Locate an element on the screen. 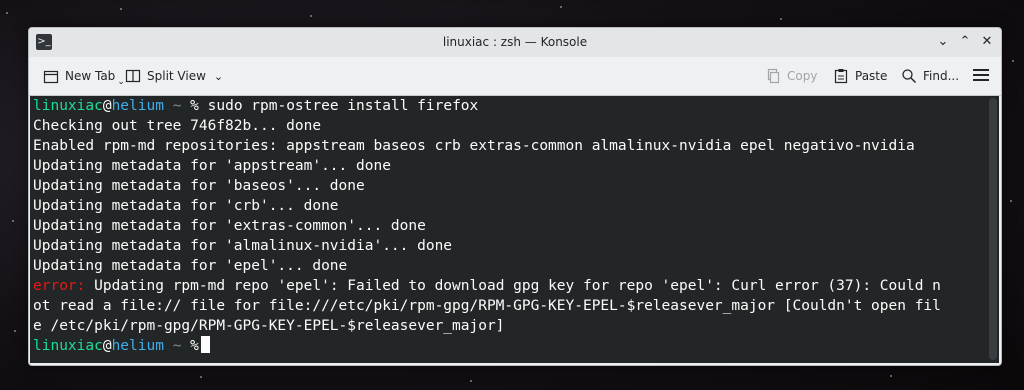 The width and height of the screenshot is (1024, 390). split-view-button: Split View ⌄ is located at coordinates (174, 76).